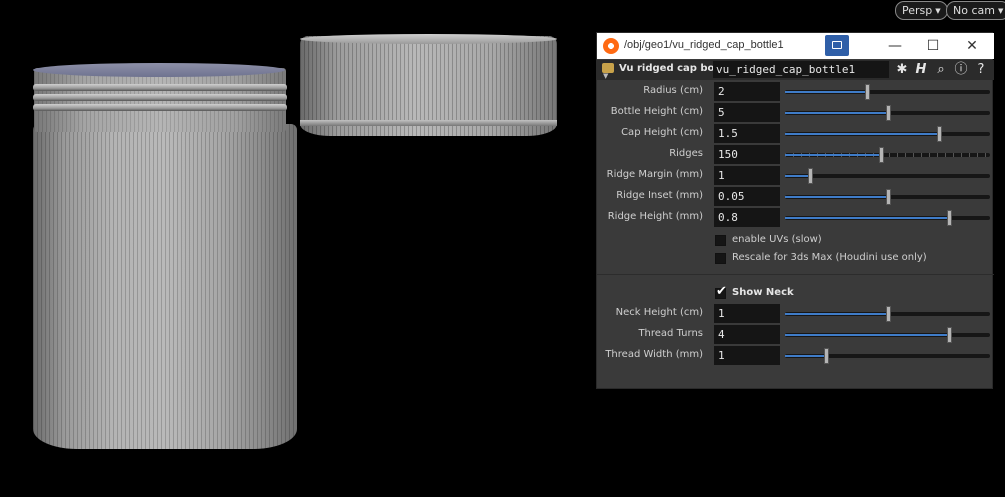 This screenshot has height=497, width=1005. What do you see at coordinates (887, 155) in the screenshot?
I see `ridges-slider` at bounding box center [887, 155].